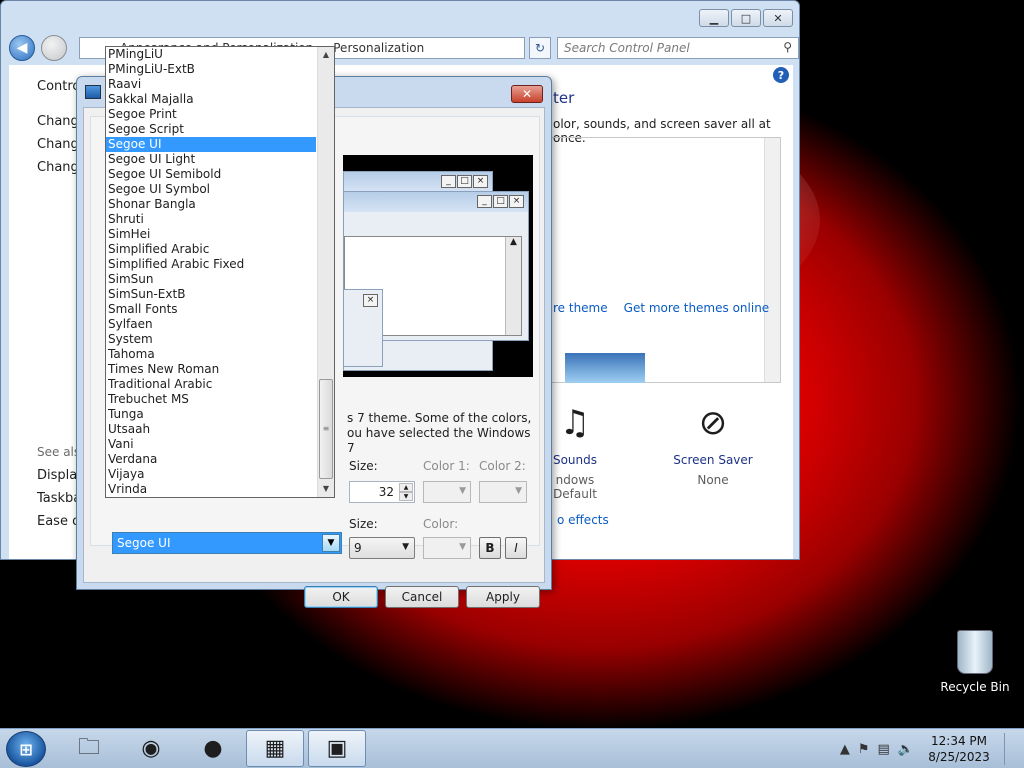 The image size is (1024, 768). I want to click on show-hidden-icons: ▲, so click(845, 749).